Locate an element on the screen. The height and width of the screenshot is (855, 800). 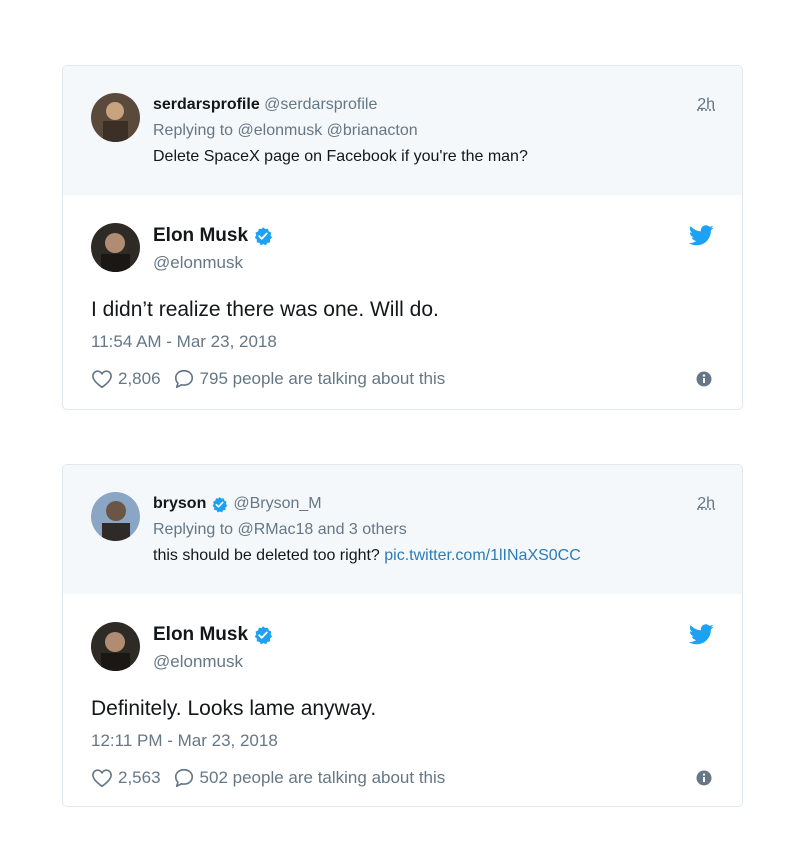
parent-author: bryson @Bryson_M is located at coordinates (237, 504).